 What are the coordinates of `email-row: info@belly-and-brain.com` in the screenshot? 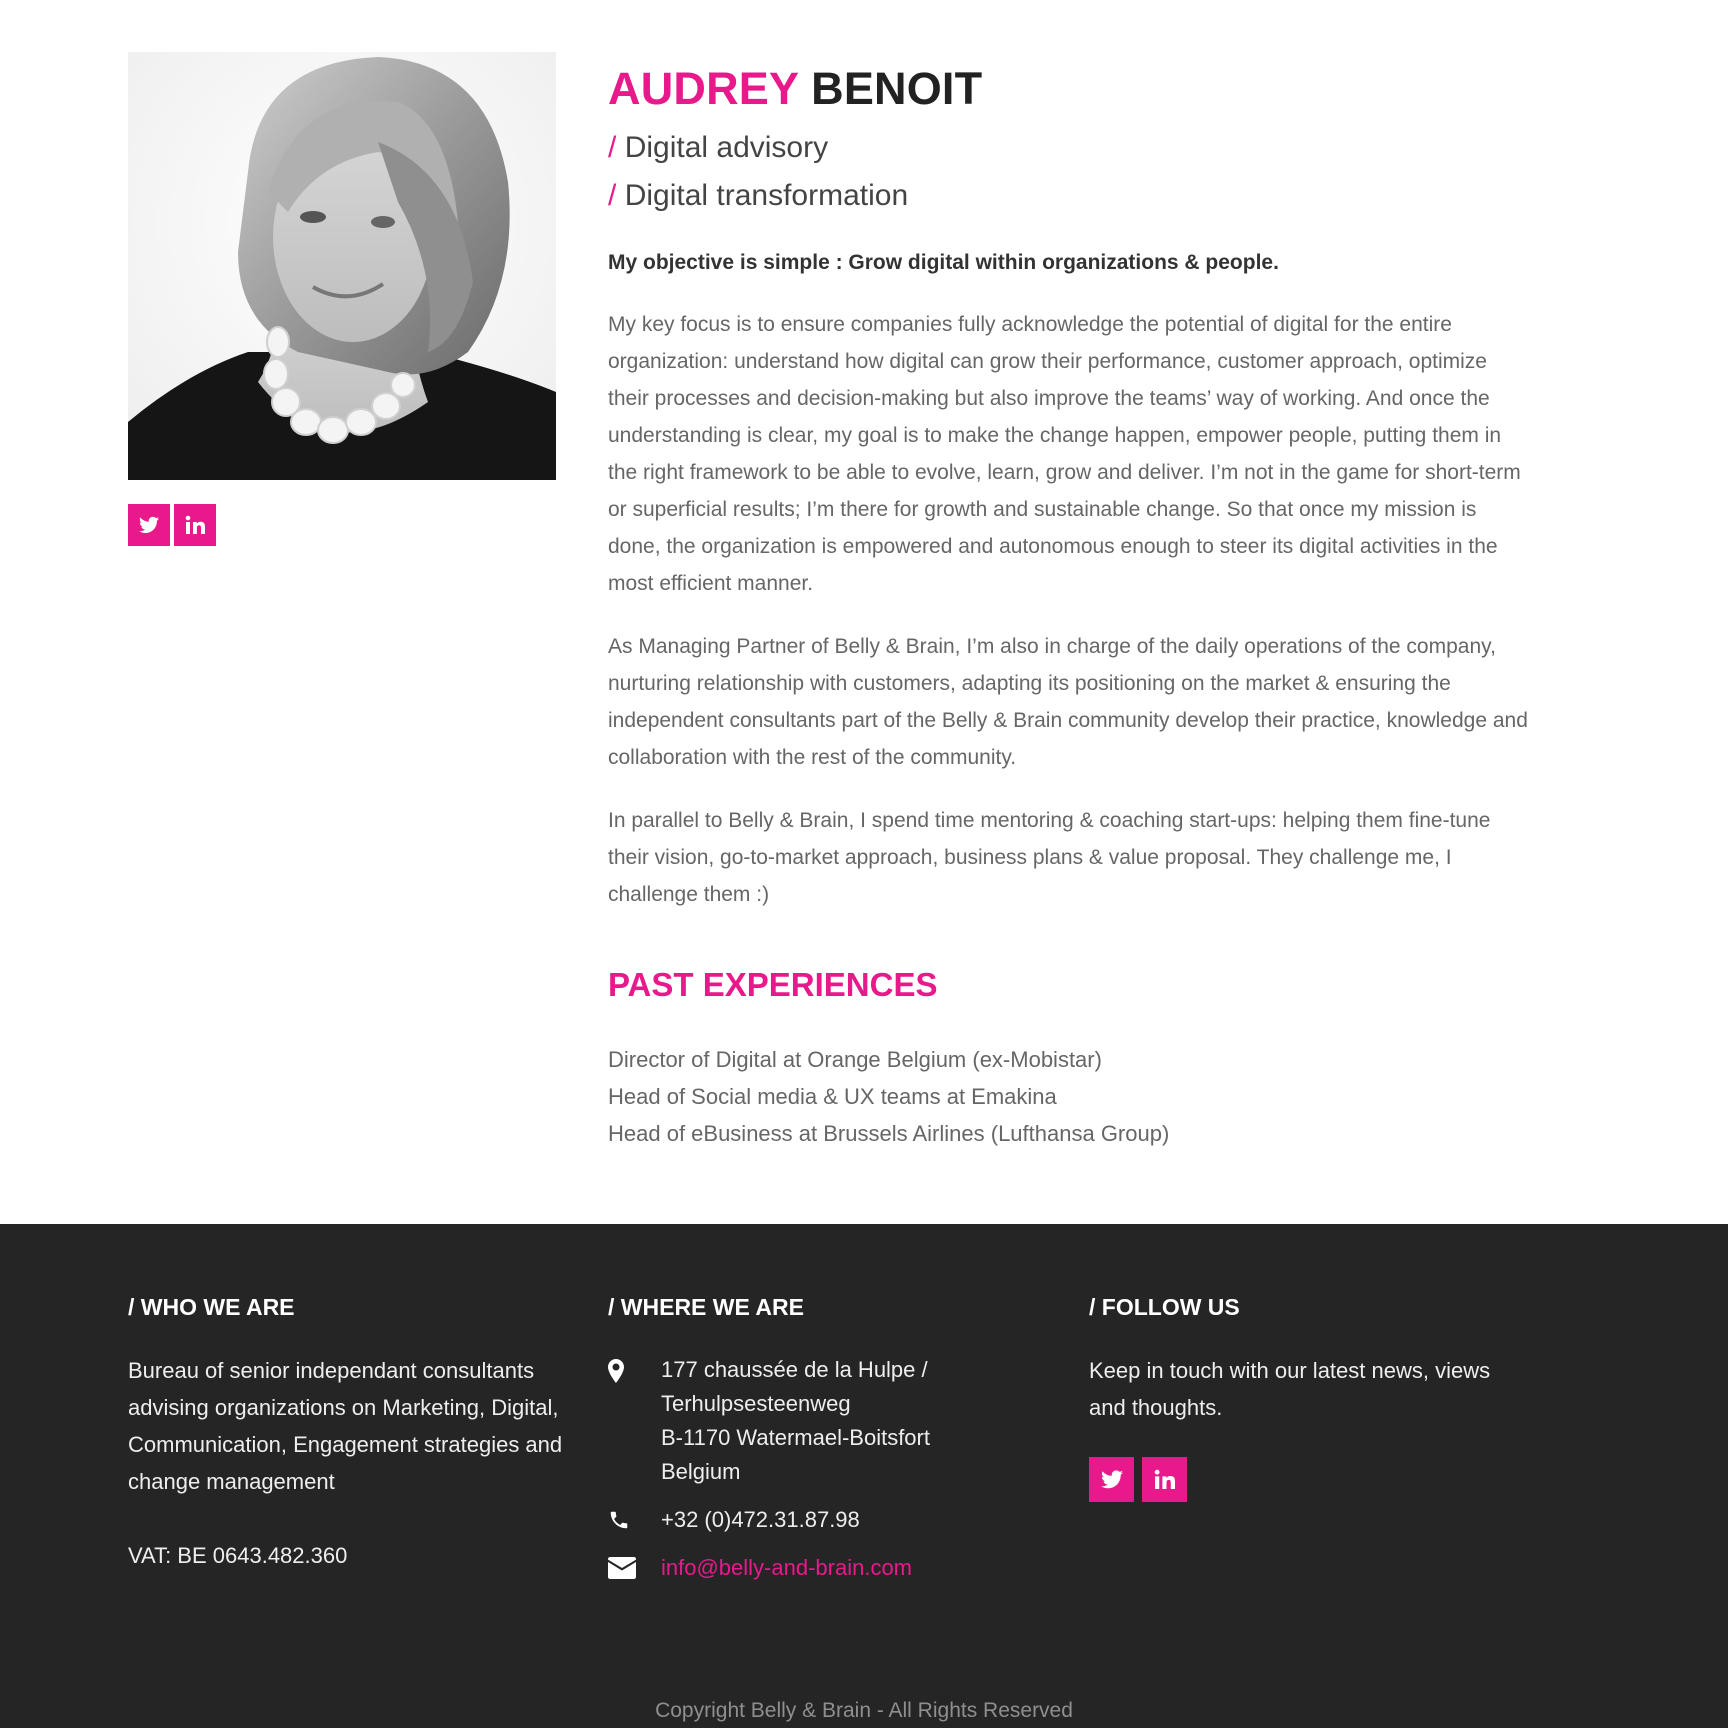 It's located at (818, 1568).